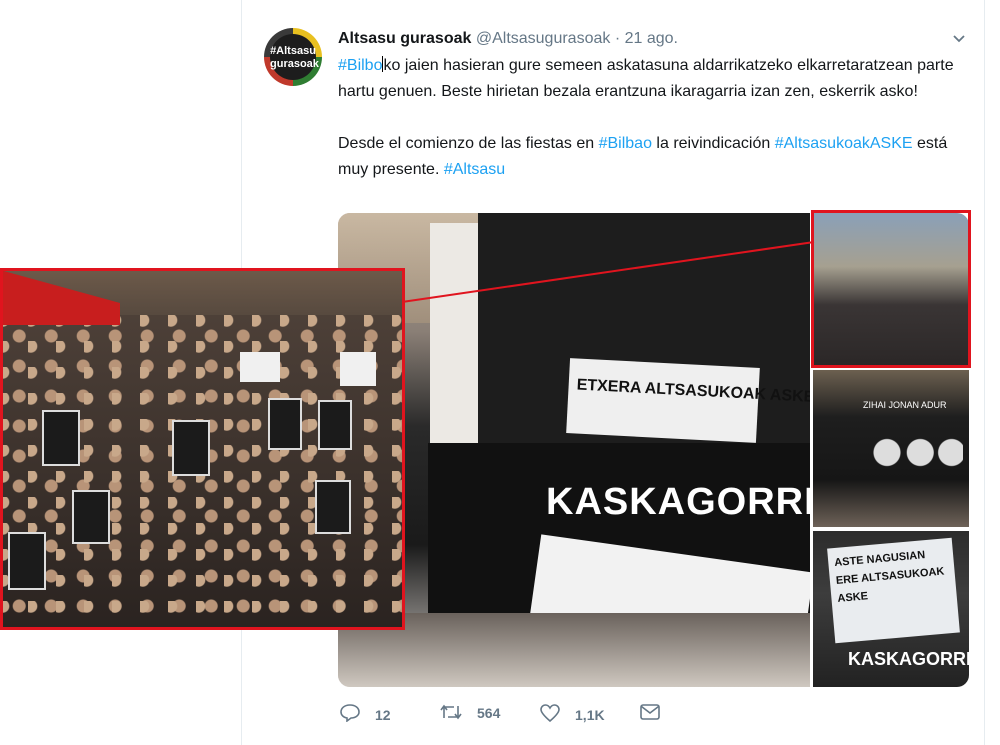 The height and width of the screenshot is (745, 1000). What do you see at coordinates (650, 714) in the screenshot?
I see `envelope-icon` at bounding box center [650, 714].